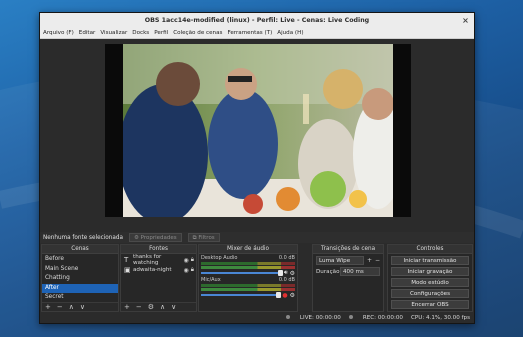  I want to click on menu-ajuda: Ajuda (H), so click(290, 33).